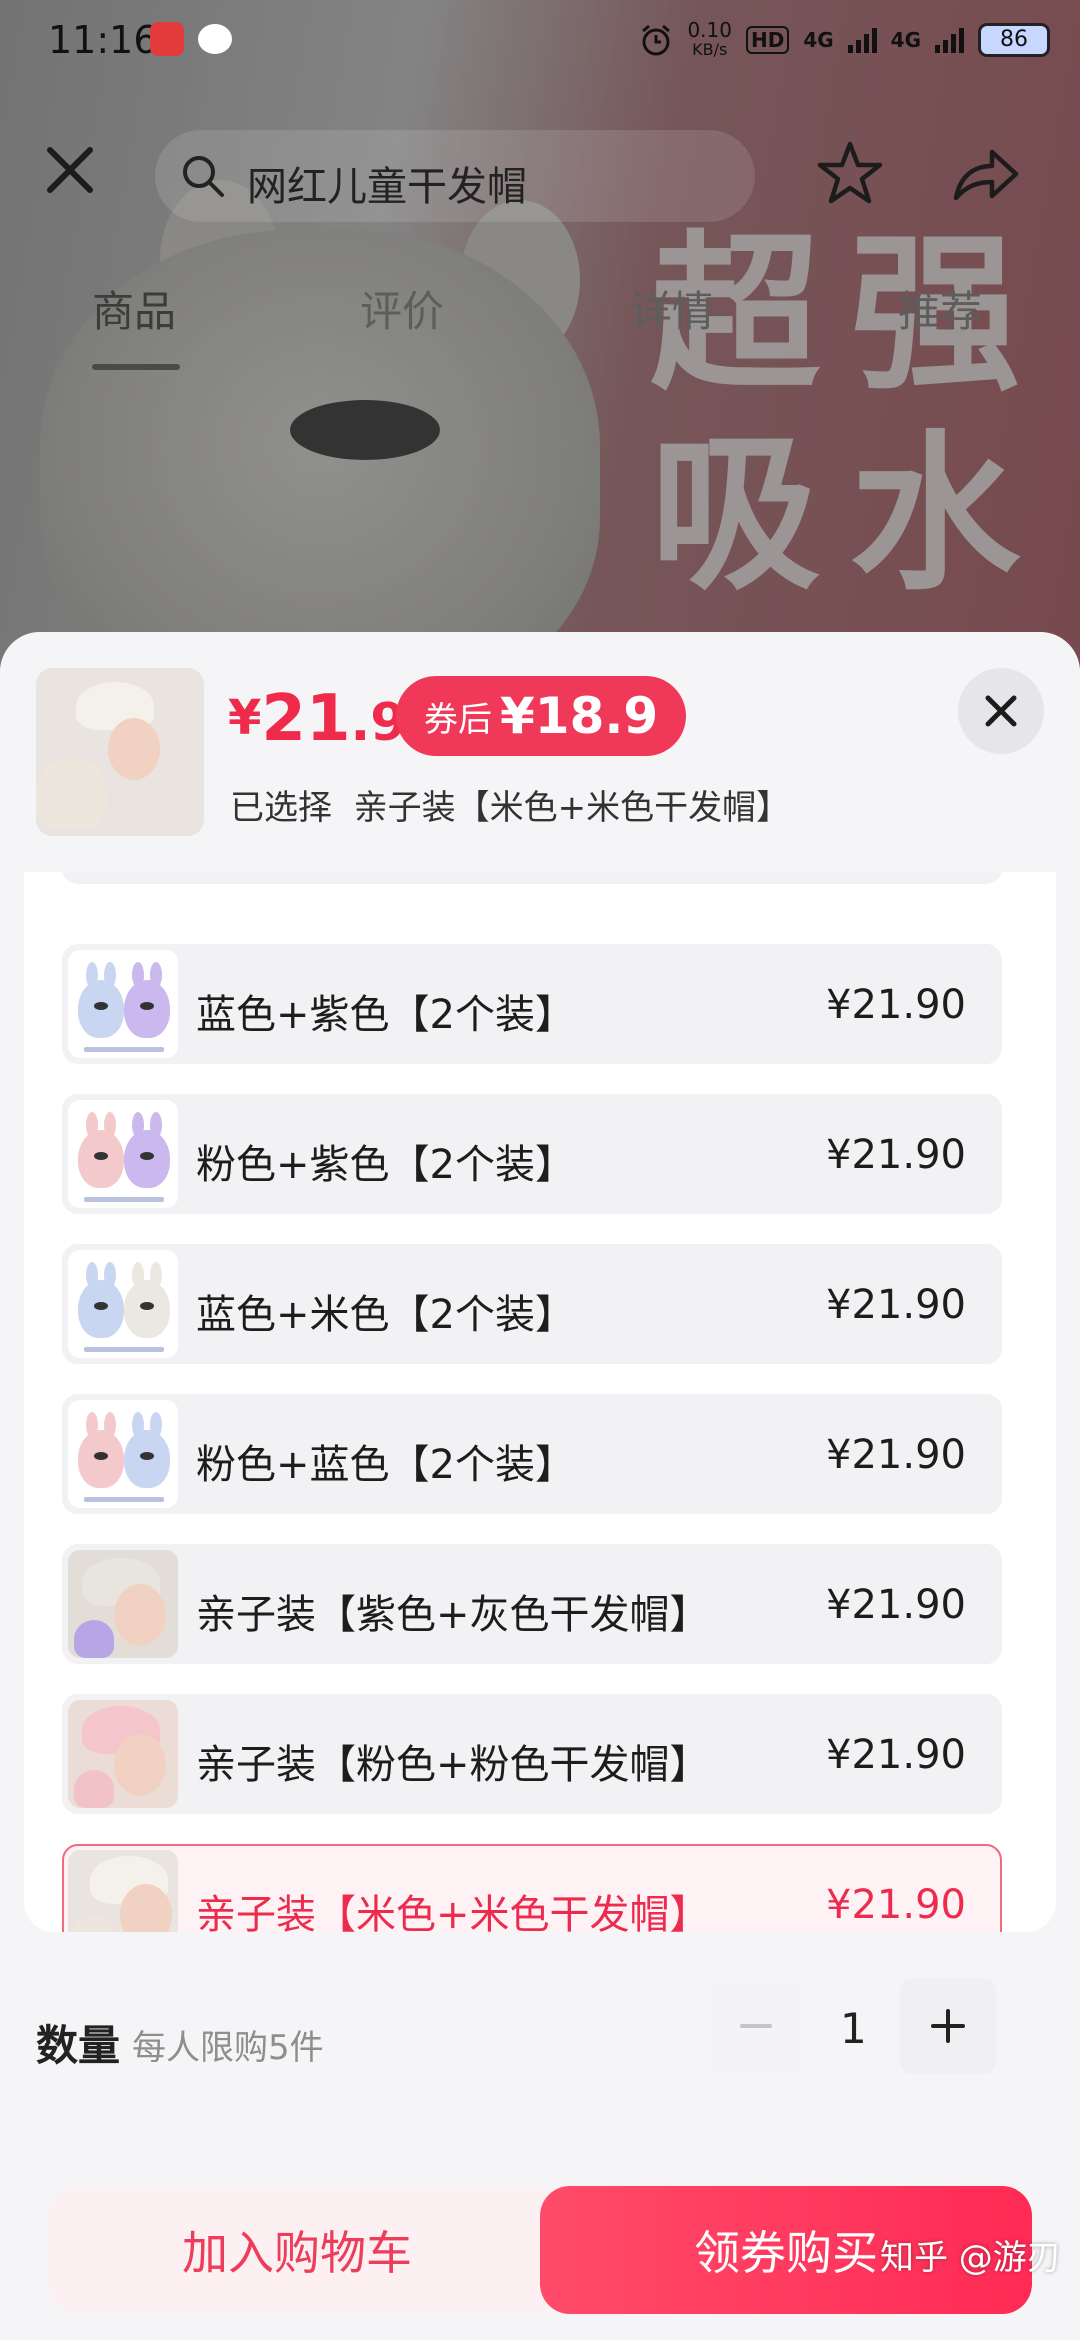 The height and width of the screenshot is (2340, 1080). What do you see at coordinates (853, 2028) in the screenshot?
I see `quantity-value: 1` at bounding box center [853, 2028].